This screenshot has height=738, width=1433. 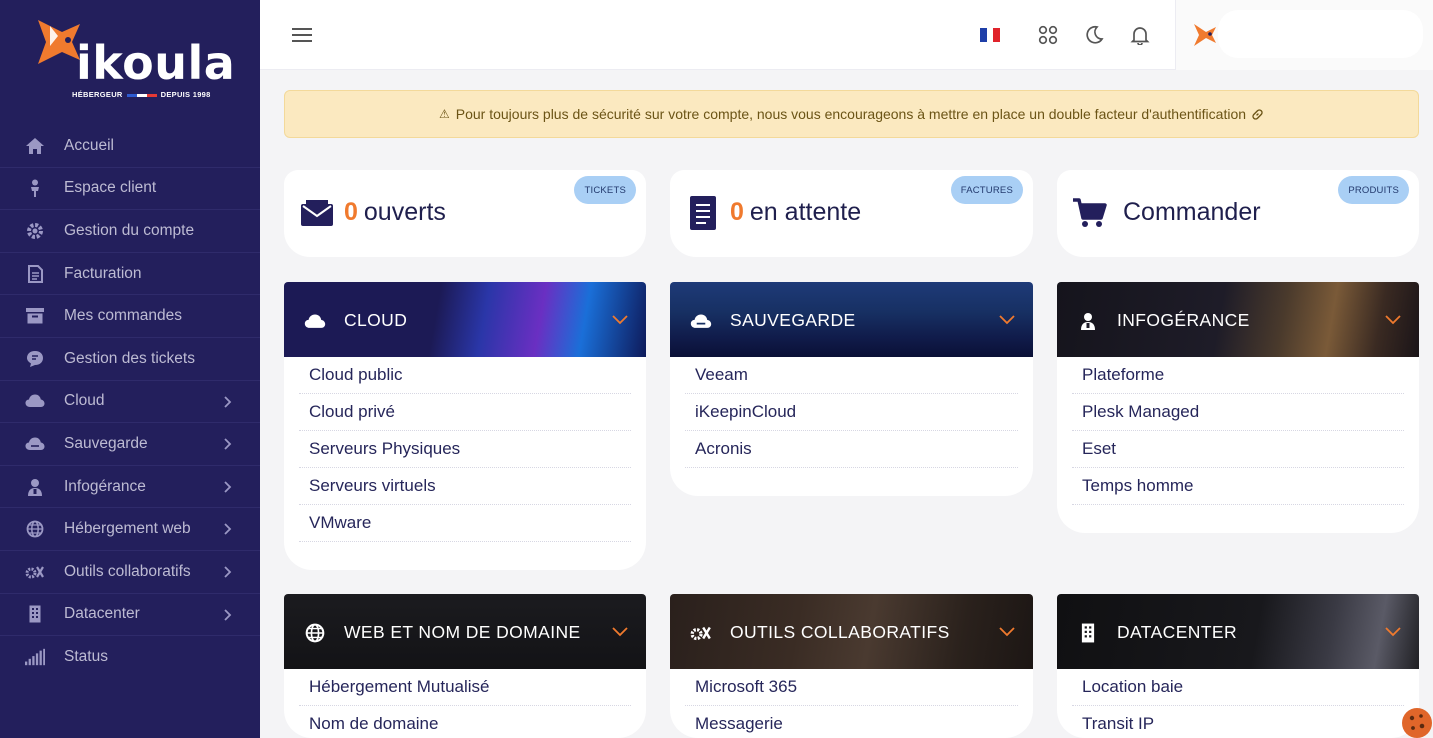 What do you see at coordinates (605, 190) in the screenshot?
I see `tickets-badge: TICKETS` at bounding box center [605, 190].